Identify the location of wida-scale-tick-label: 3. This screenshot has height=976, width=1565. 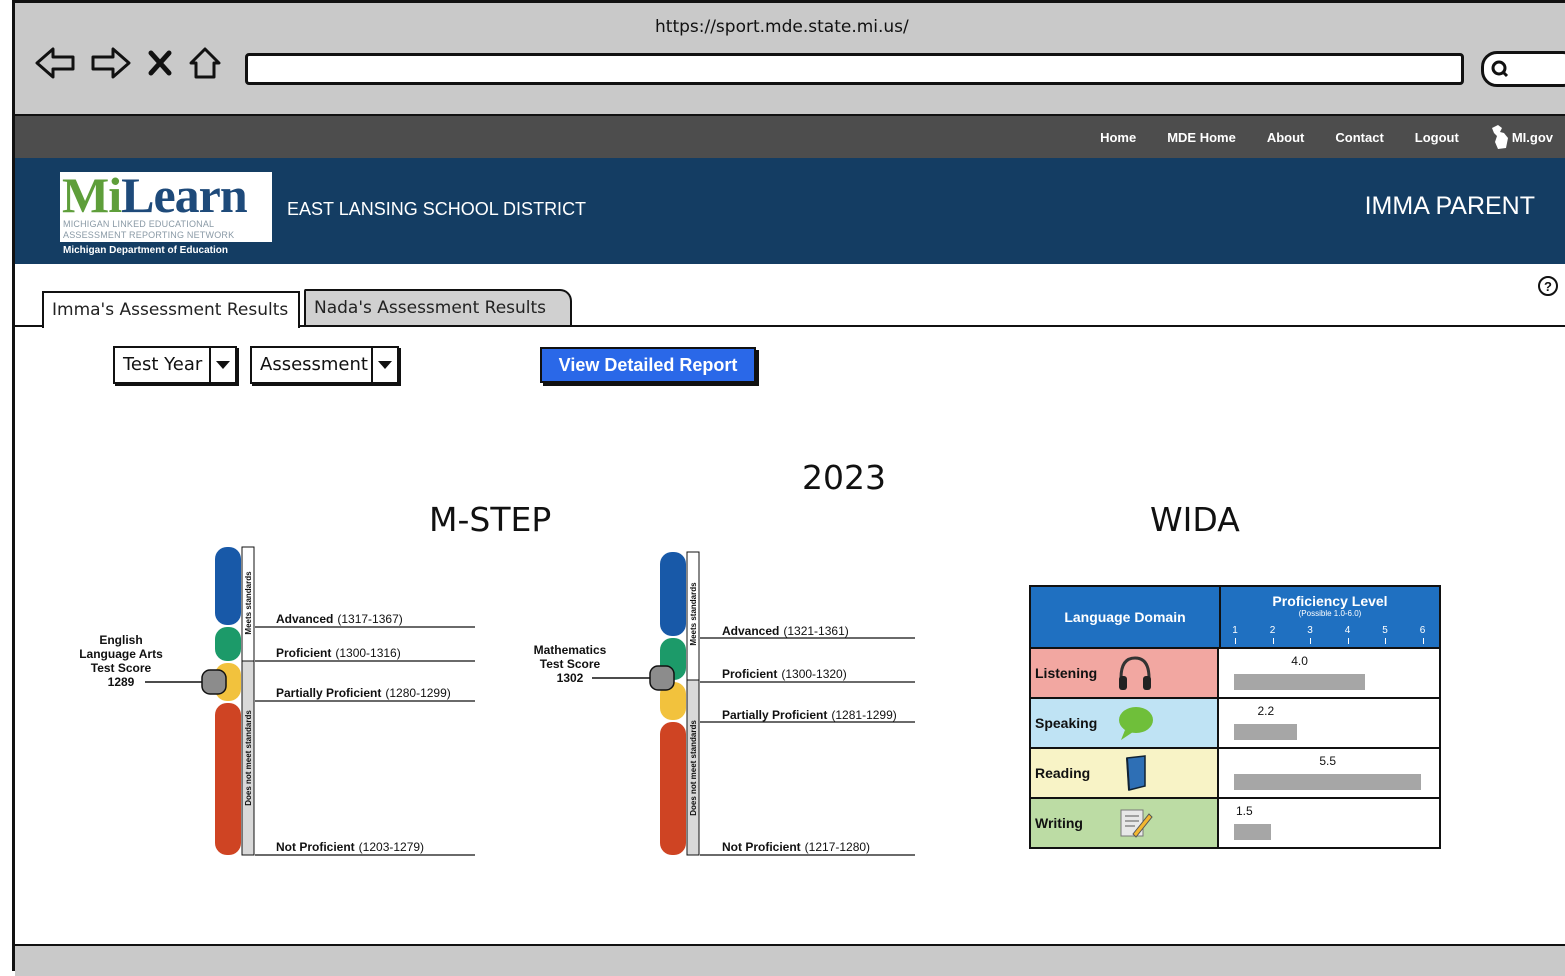
(1310, 630).